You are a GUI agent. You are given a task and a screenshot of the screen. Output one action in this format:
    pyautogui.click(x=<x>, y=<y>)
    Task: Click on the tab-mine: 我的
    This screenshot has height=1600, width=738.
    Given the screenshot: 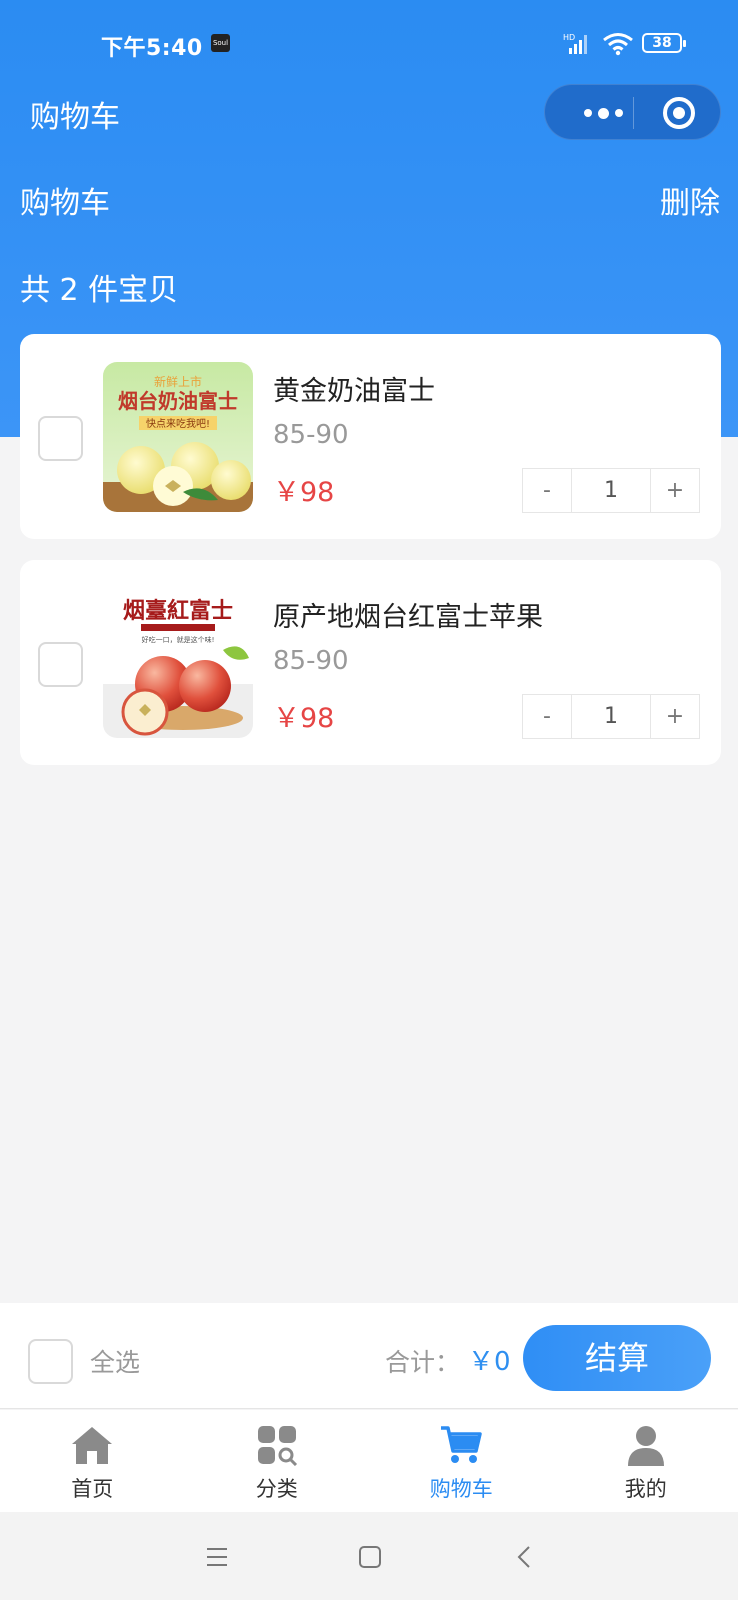 What is the action you would take?
    pyautogui.click(x=646, y=1461)
    